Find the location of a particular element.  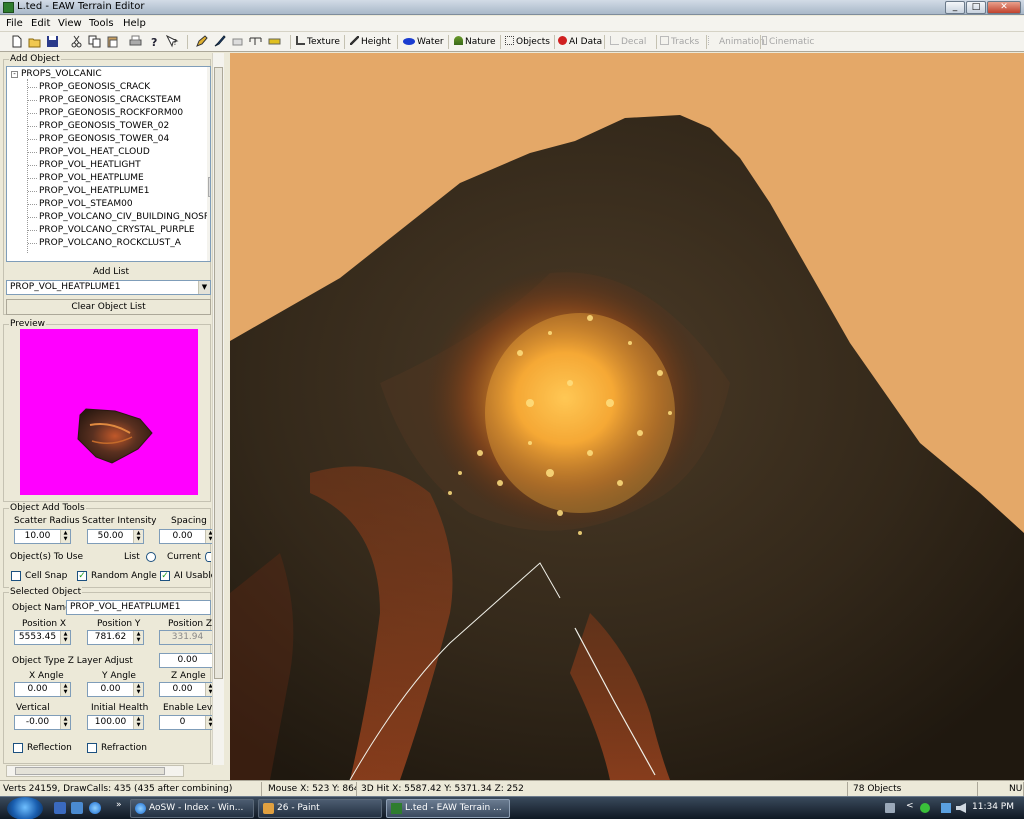

z-angle-spinner: 0.00 ▲ ▼ is located at coordinates (187, 689).